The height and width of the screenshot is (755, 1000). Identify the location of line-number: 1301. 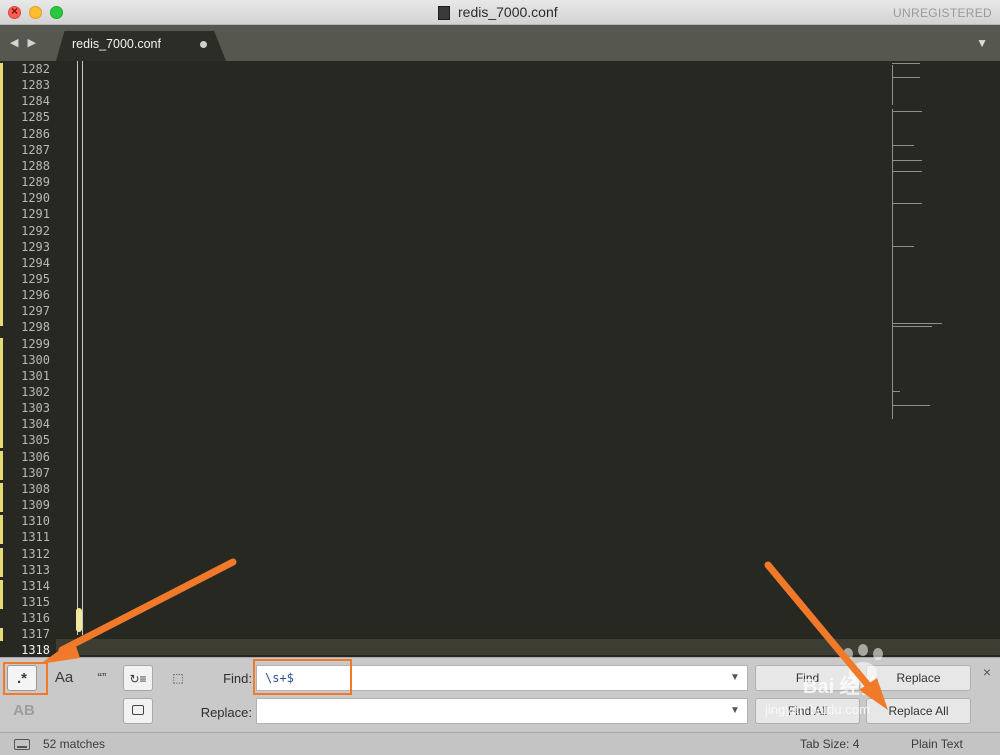
(35, 375).